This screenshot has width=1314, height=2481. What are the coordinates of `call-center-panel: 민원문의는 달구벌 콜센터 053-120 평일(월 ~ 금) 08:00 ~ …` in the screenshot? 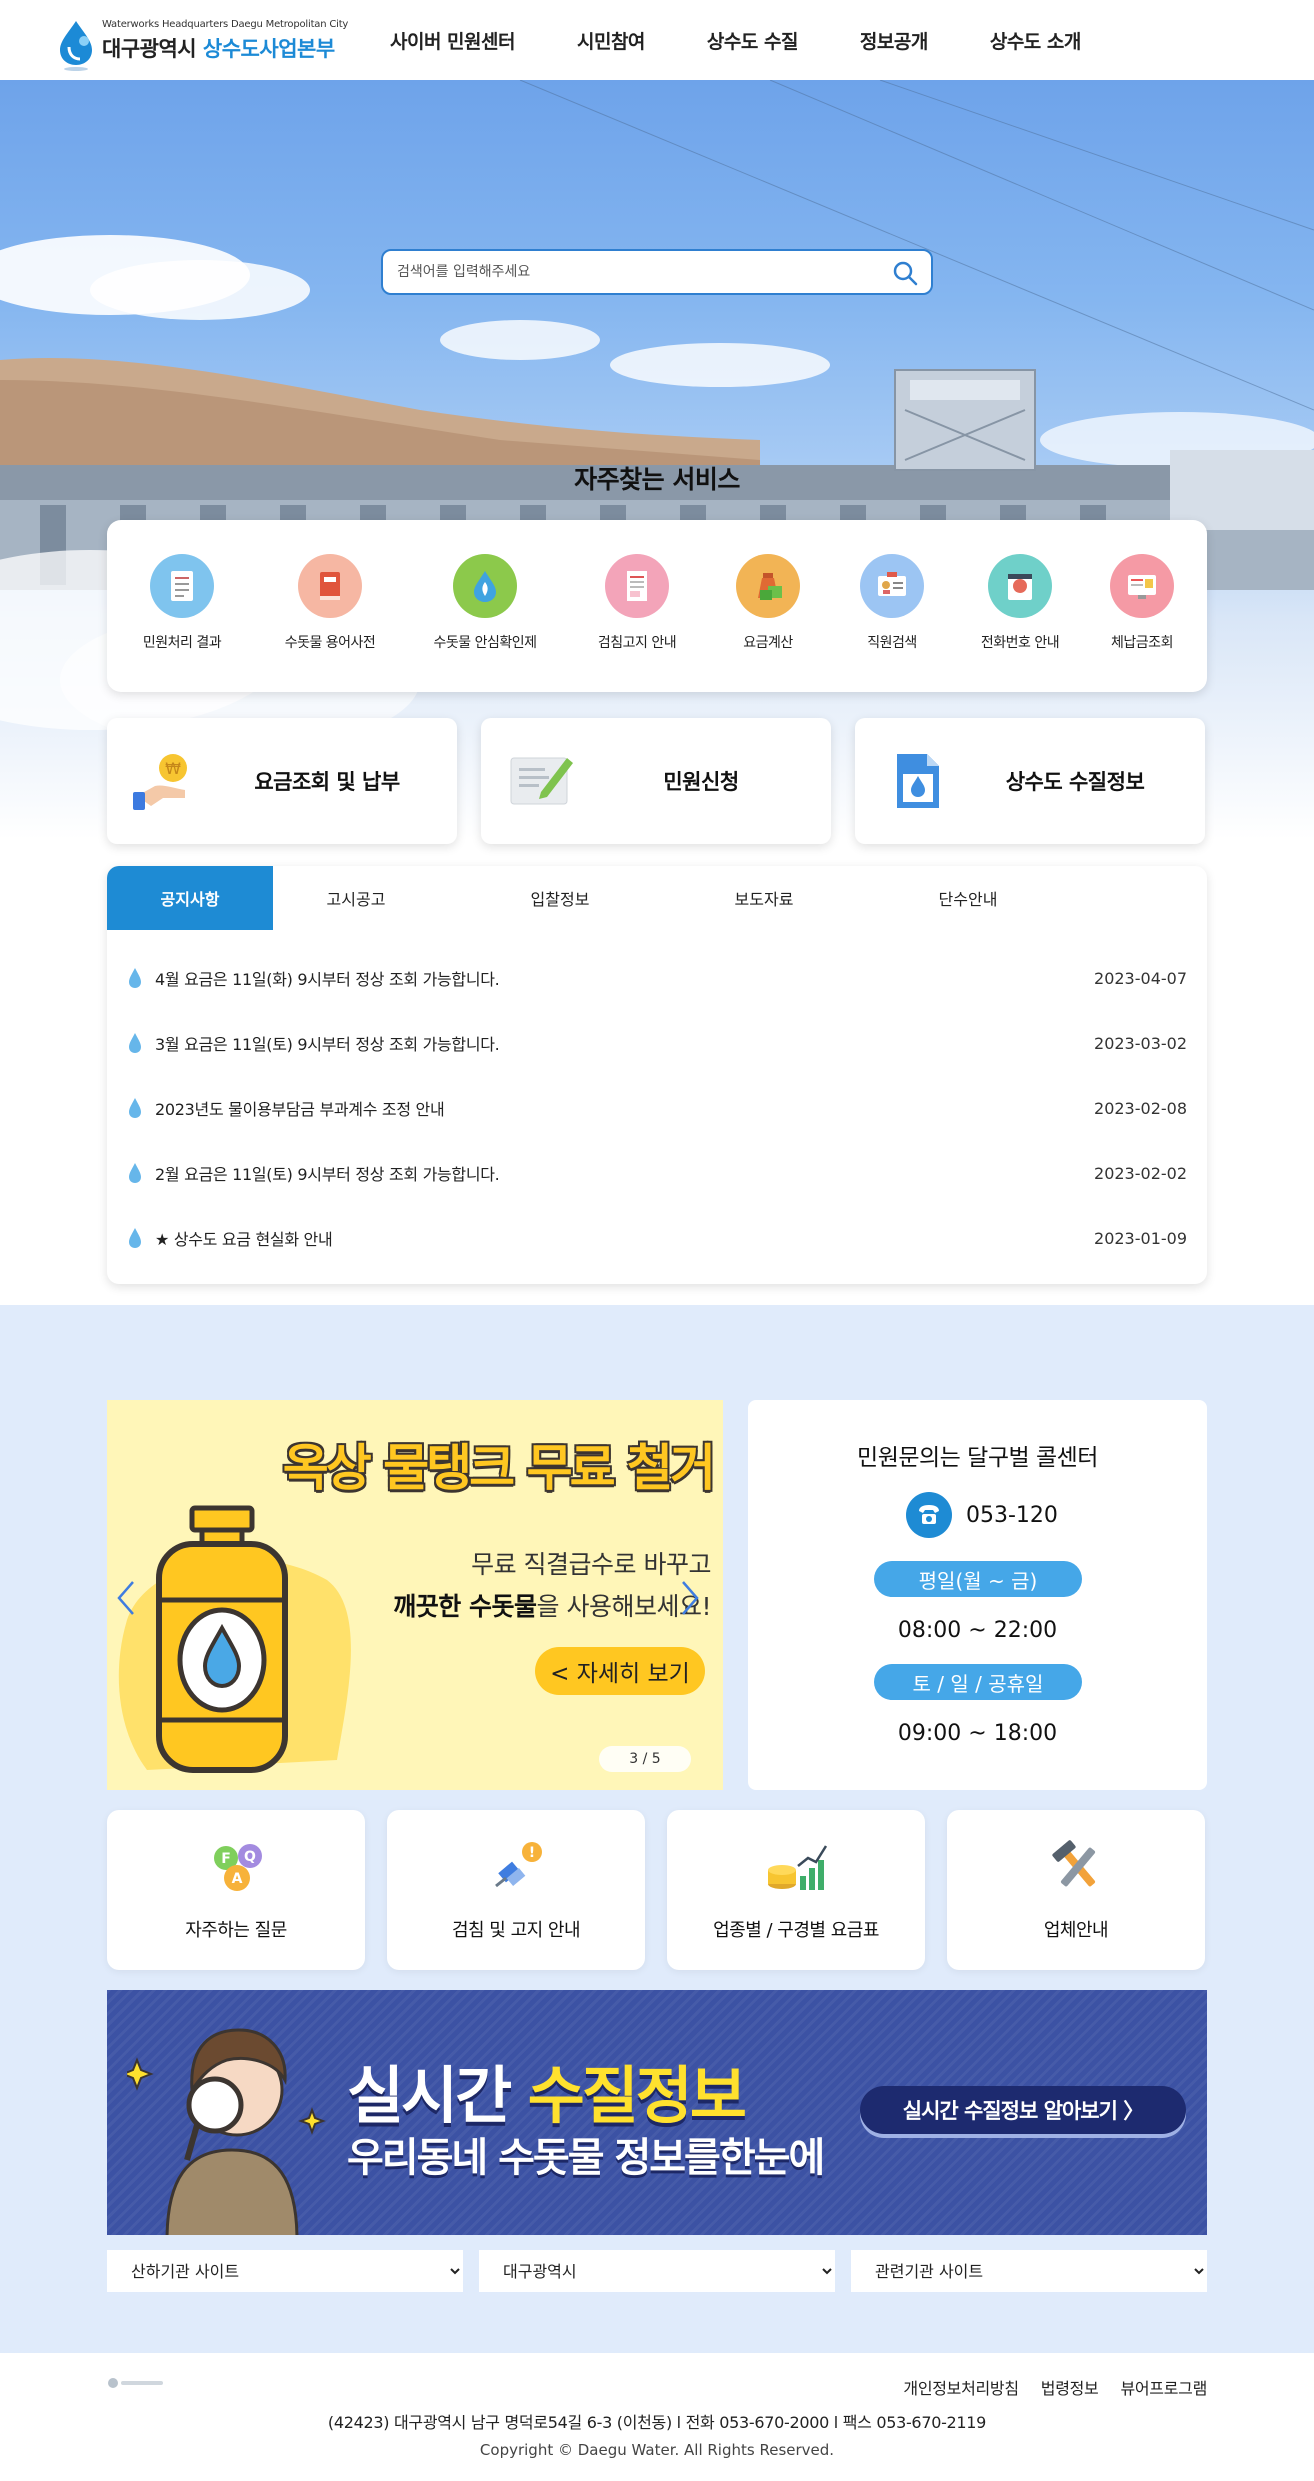 It's located at (977, 1595).